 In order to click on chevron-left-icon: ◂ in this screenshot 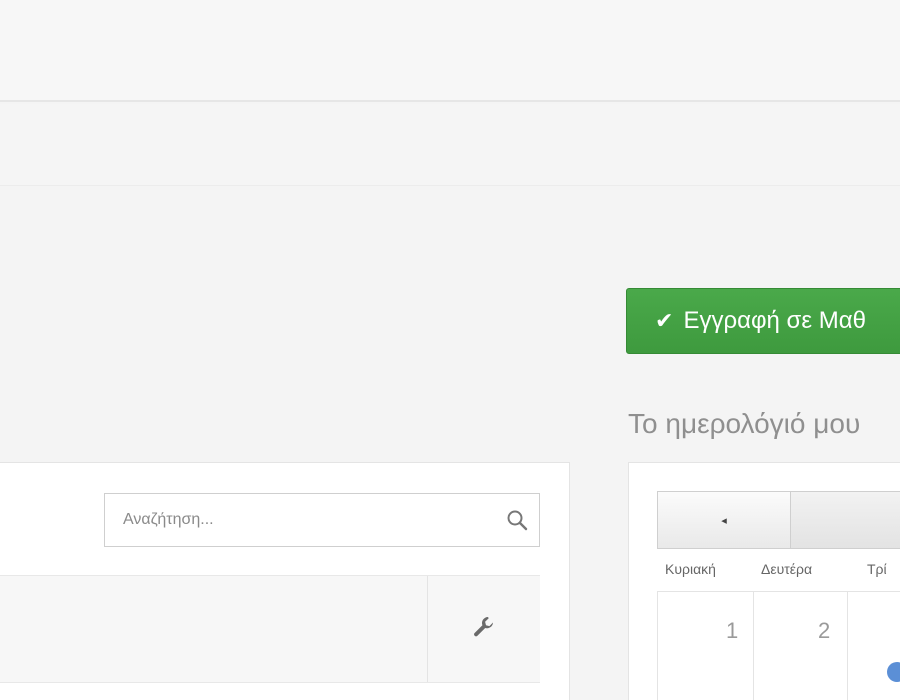, I will do `click(724, 520)`.